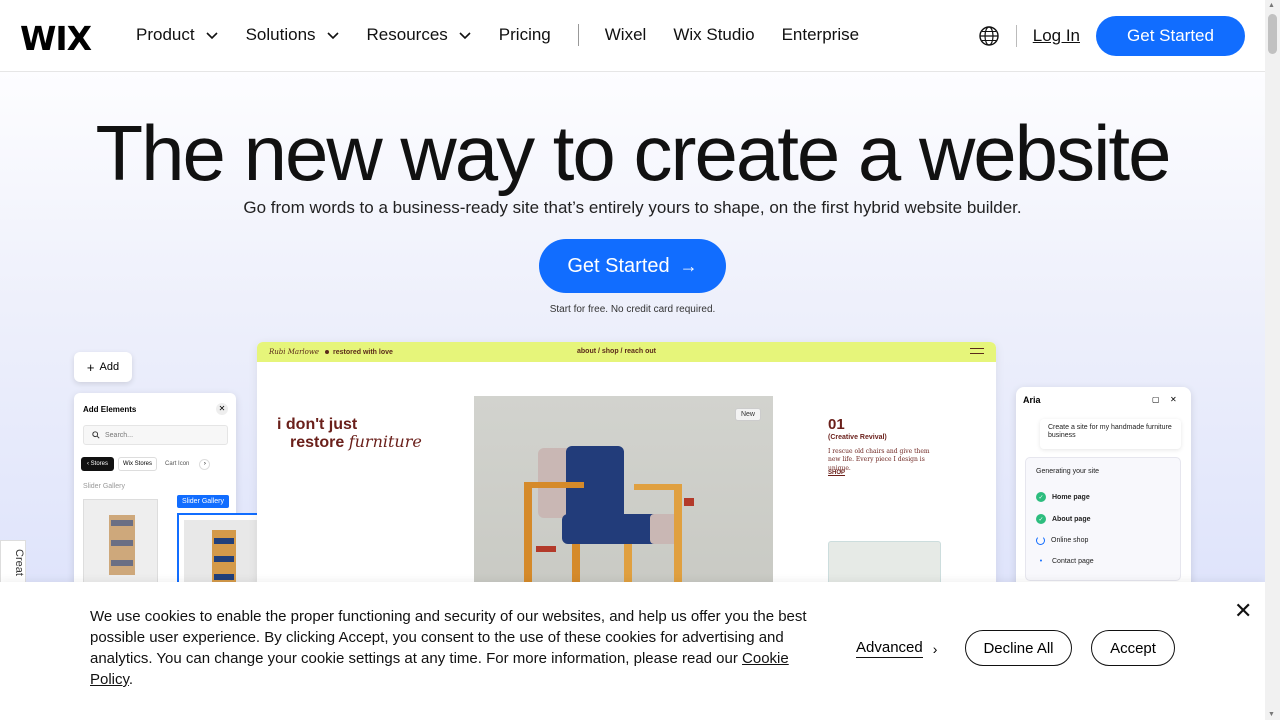 This screenshot has height=720, width=1280. I want to click on add-label: Add, so click(109, 367).